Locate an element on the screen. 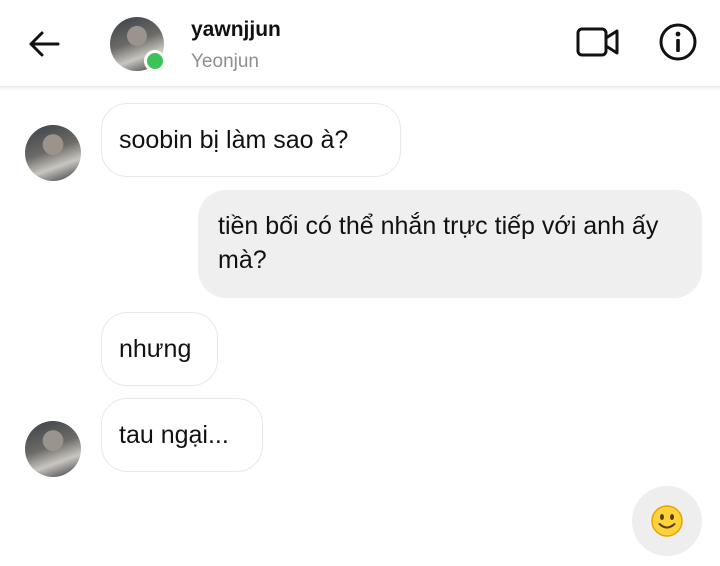 This screenshot has width=720, height=566. emoji-button is located at coordinates (667, 521).